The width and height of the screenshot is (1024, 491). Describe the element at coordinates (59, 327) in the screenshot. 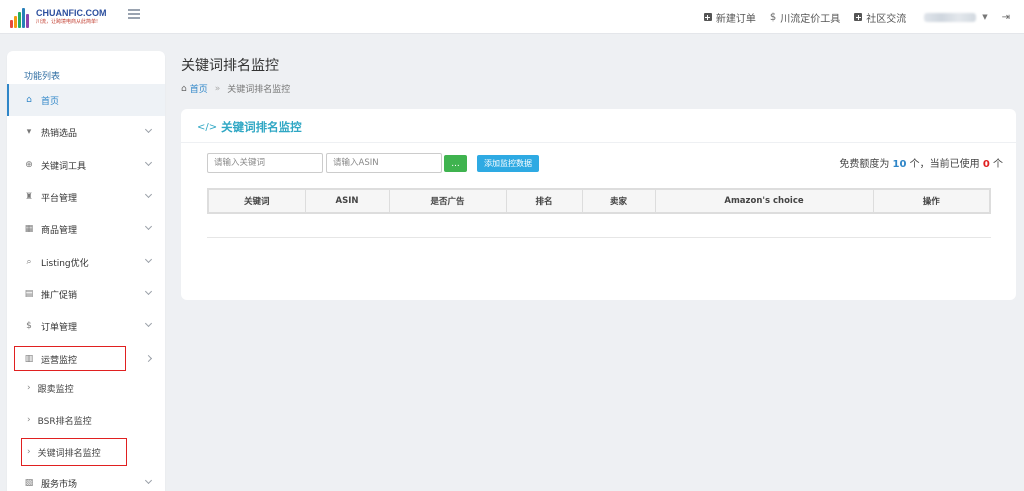

I see `sidebar-item-label: 订单管理` at that location.